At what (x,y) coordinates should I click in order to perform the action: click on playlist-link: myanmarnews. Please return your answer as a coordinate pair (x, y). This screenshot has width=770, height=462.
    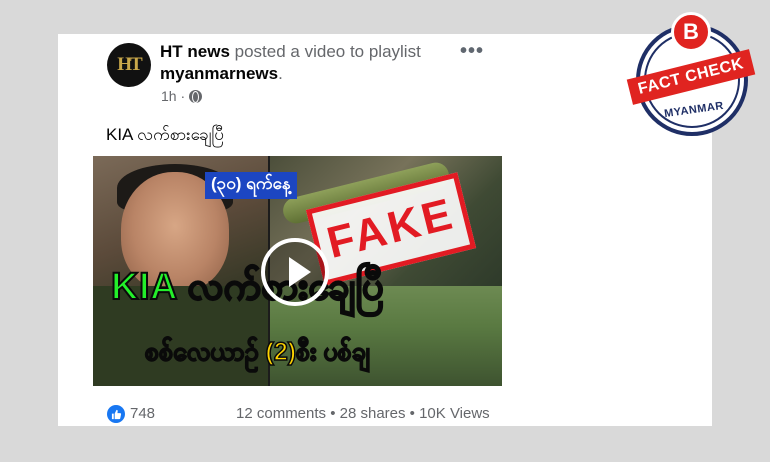
    Looking at the image, I should click on (219, 73).